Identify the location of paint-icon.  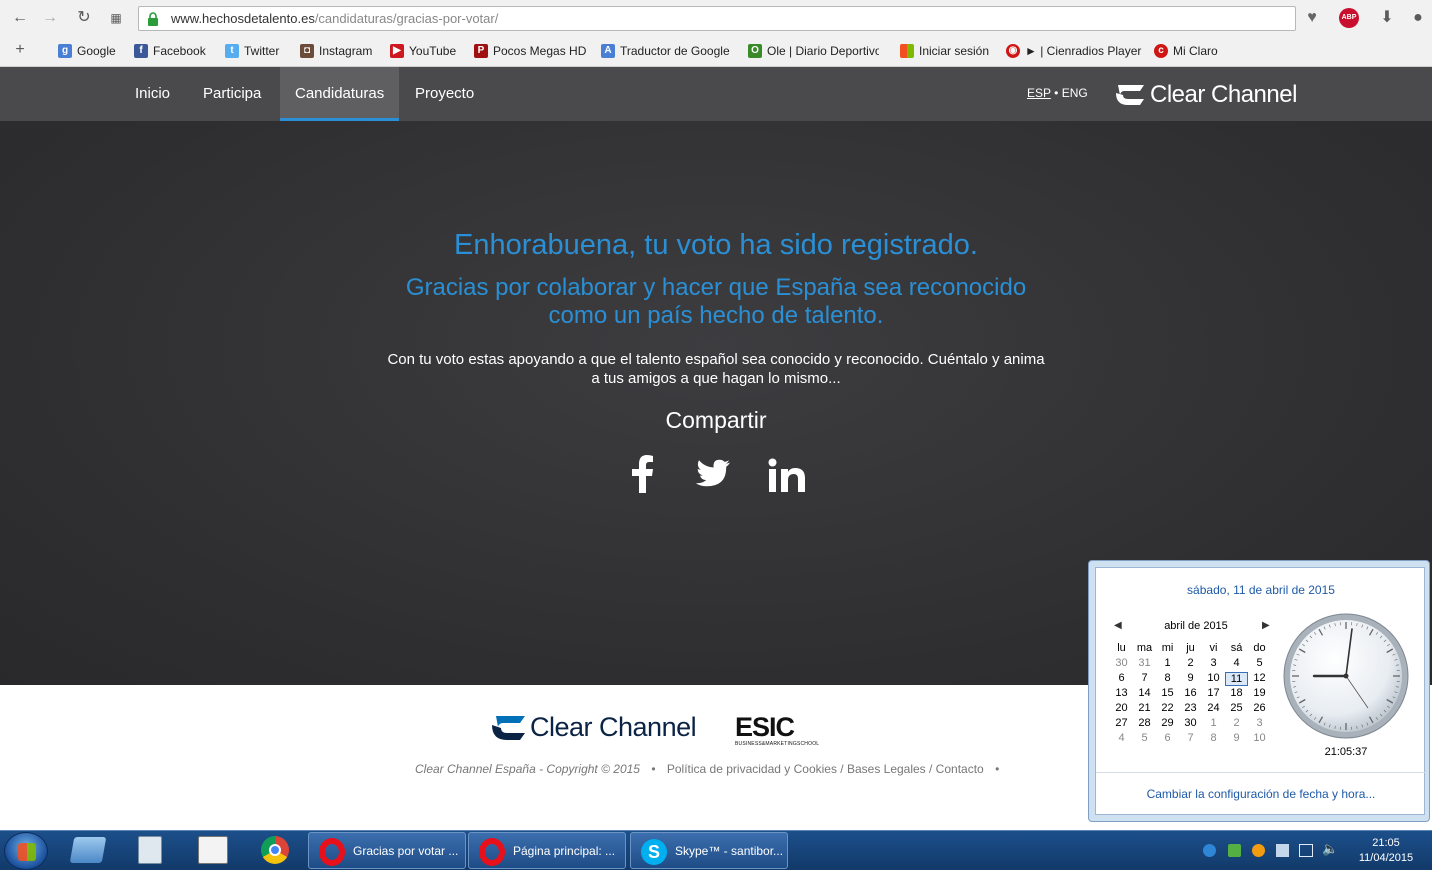
(213, 850).